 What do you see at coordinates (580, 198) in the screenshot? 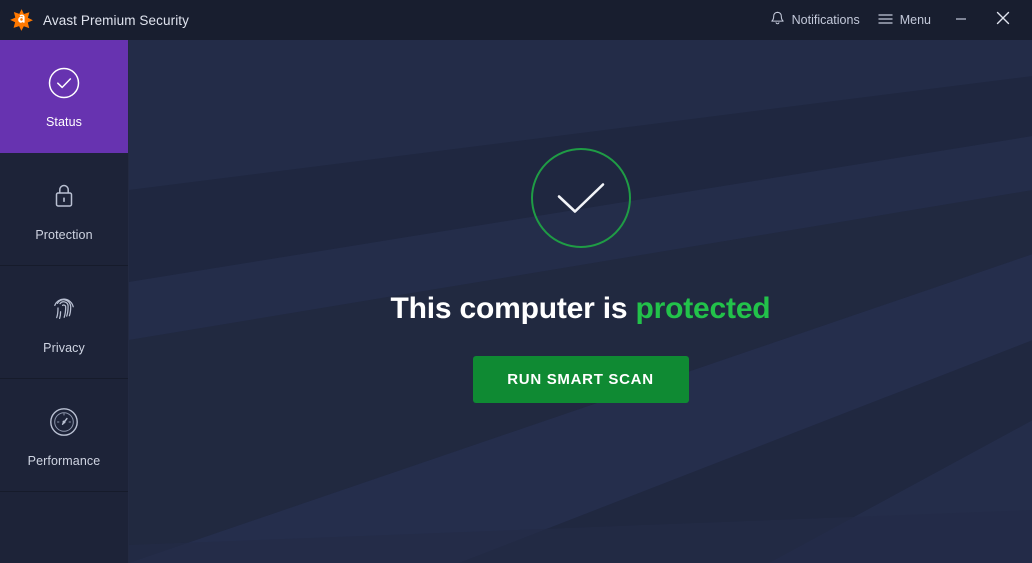
I see `check-circle-large-icon` at bounding box center [580, 198].